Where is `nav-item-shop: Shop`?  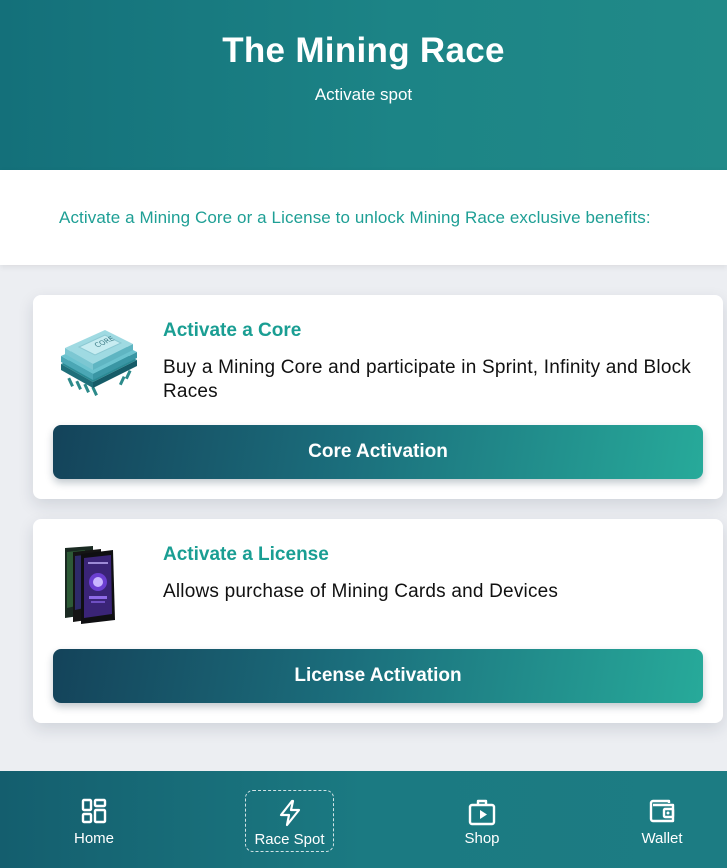 nav-item-shop: Shop is located at coordinates (482, 821).